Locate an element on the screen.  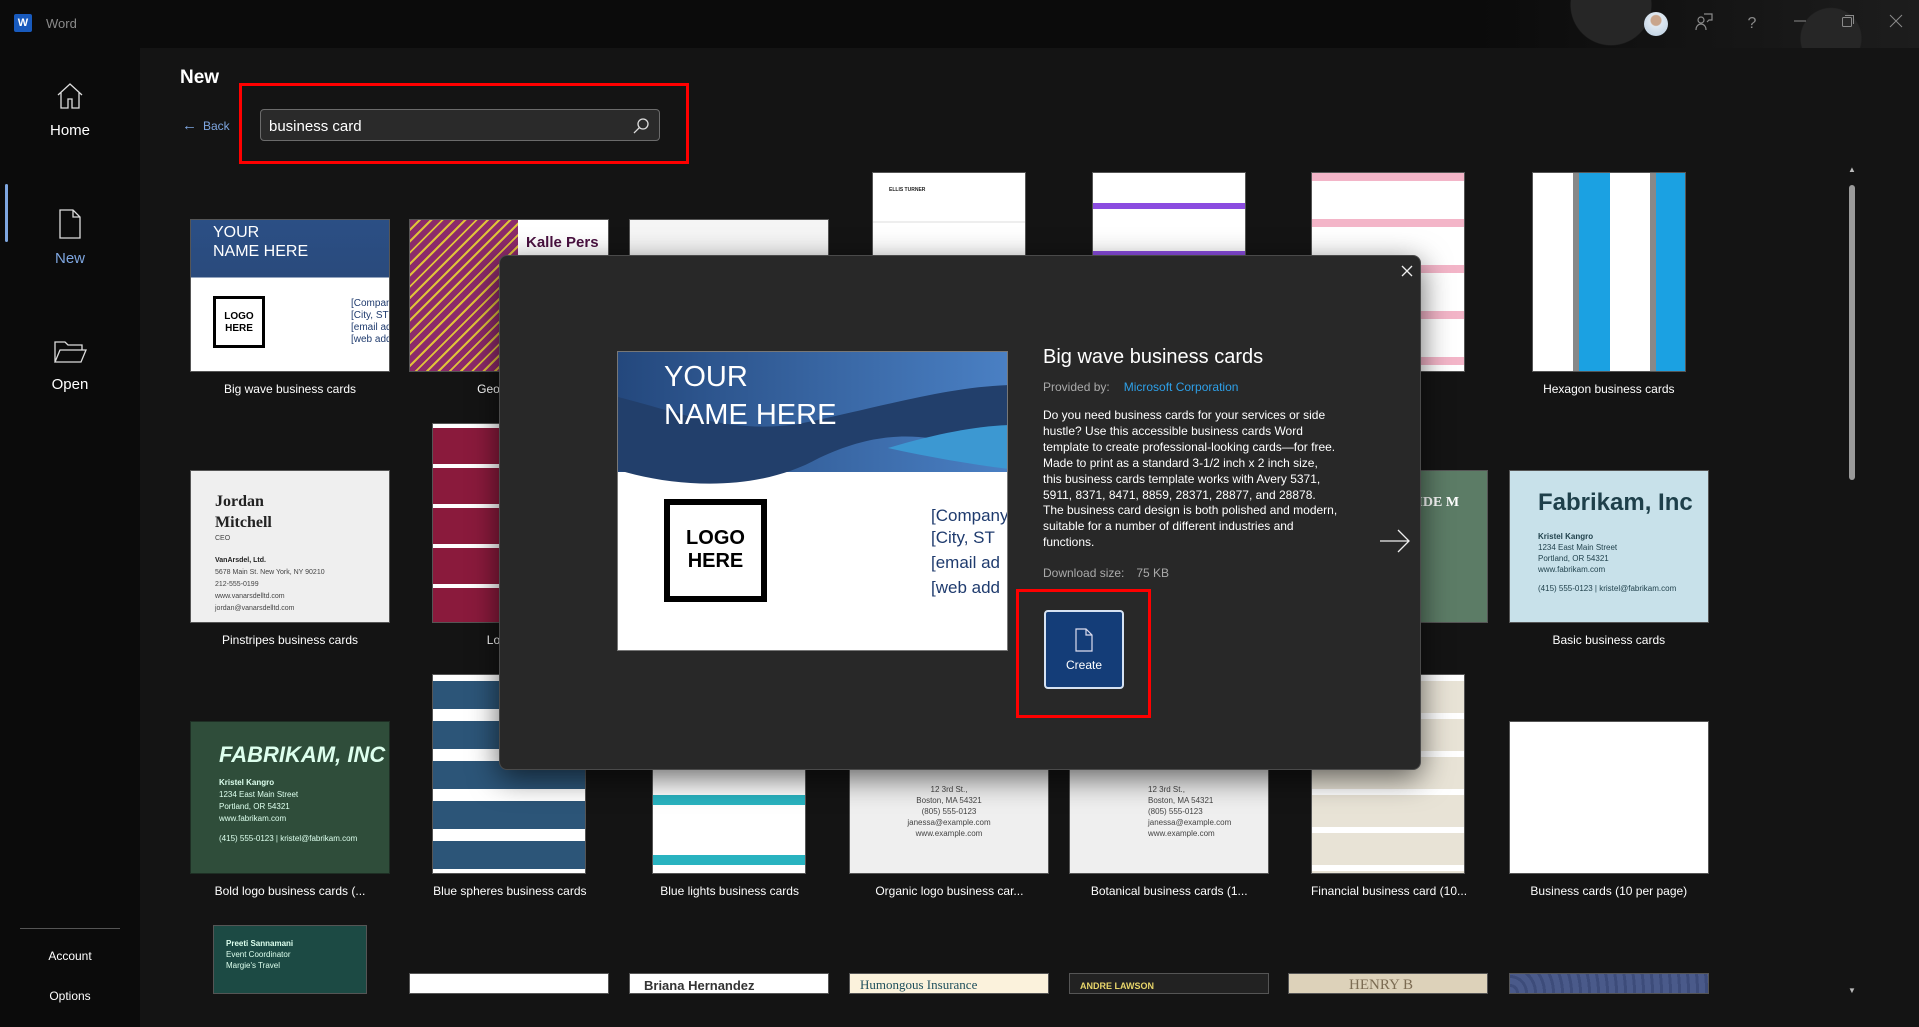
minimize-icon is located at coordinates (1800, 24).